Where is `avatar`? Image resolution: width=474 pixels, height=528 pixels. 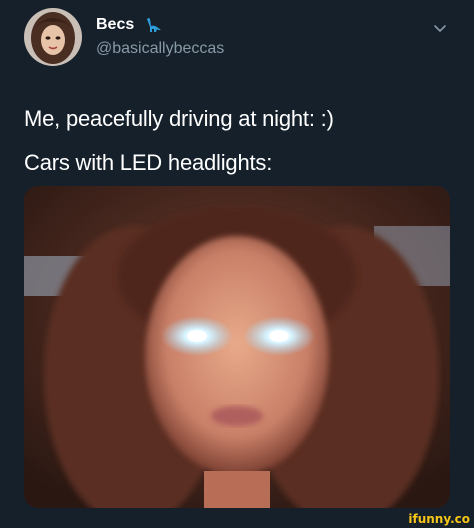 avatar is located at coordinates (53, 37).